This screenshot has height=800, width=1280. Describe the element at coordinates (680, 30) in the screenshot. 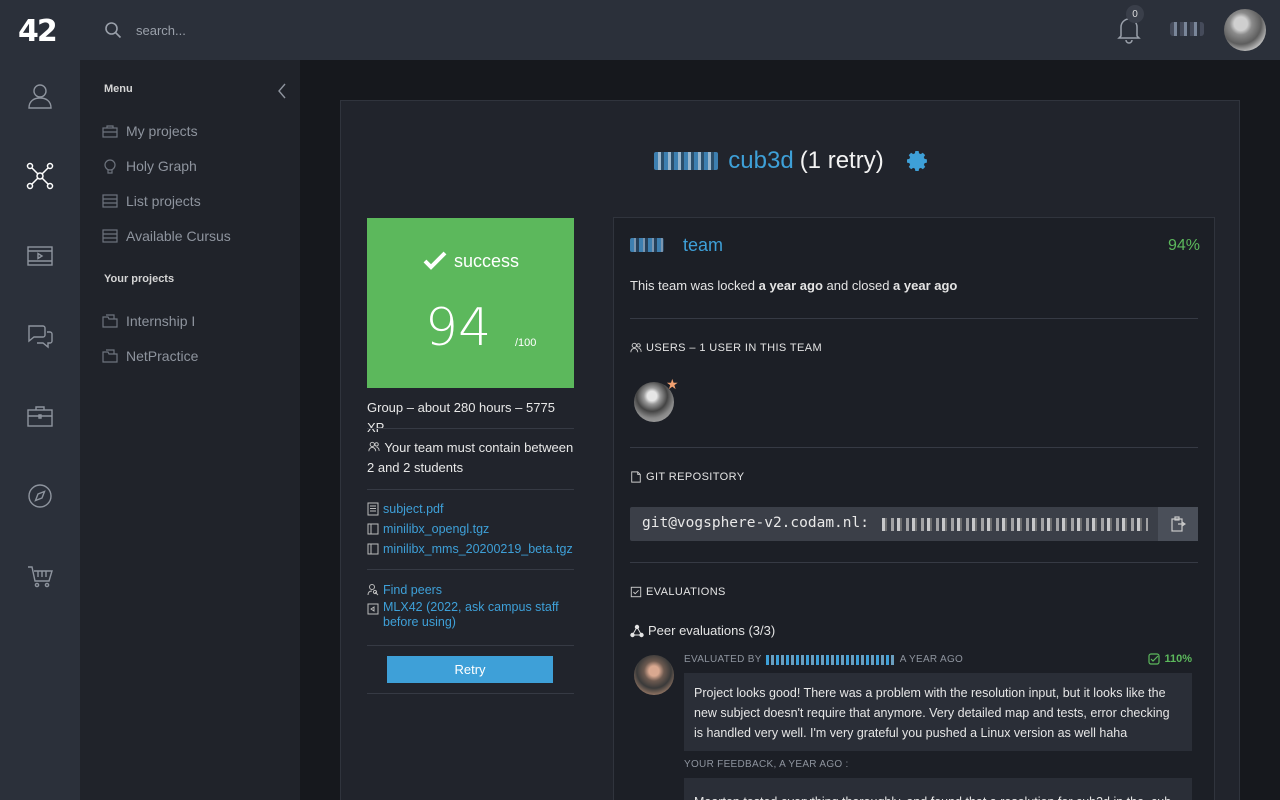

I see `top-bar: 0` at that location.